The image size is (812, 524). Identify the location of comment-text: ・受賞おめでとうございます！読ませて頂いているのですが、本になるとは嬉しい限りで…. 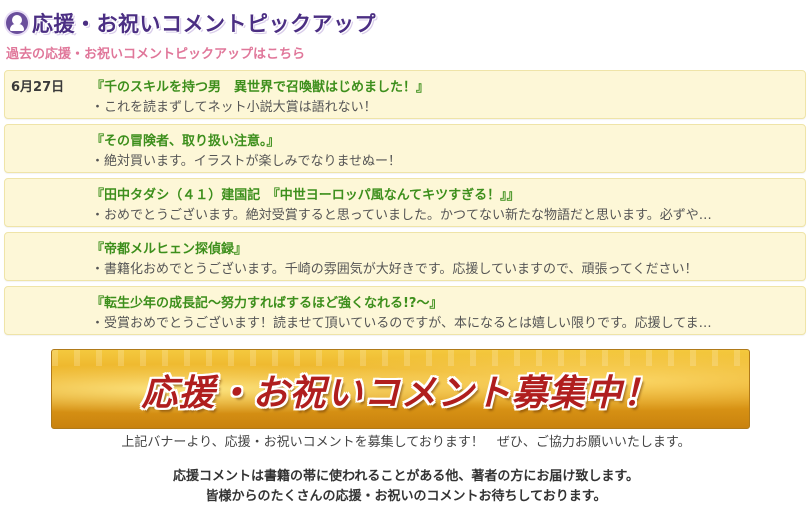
(401, 323).